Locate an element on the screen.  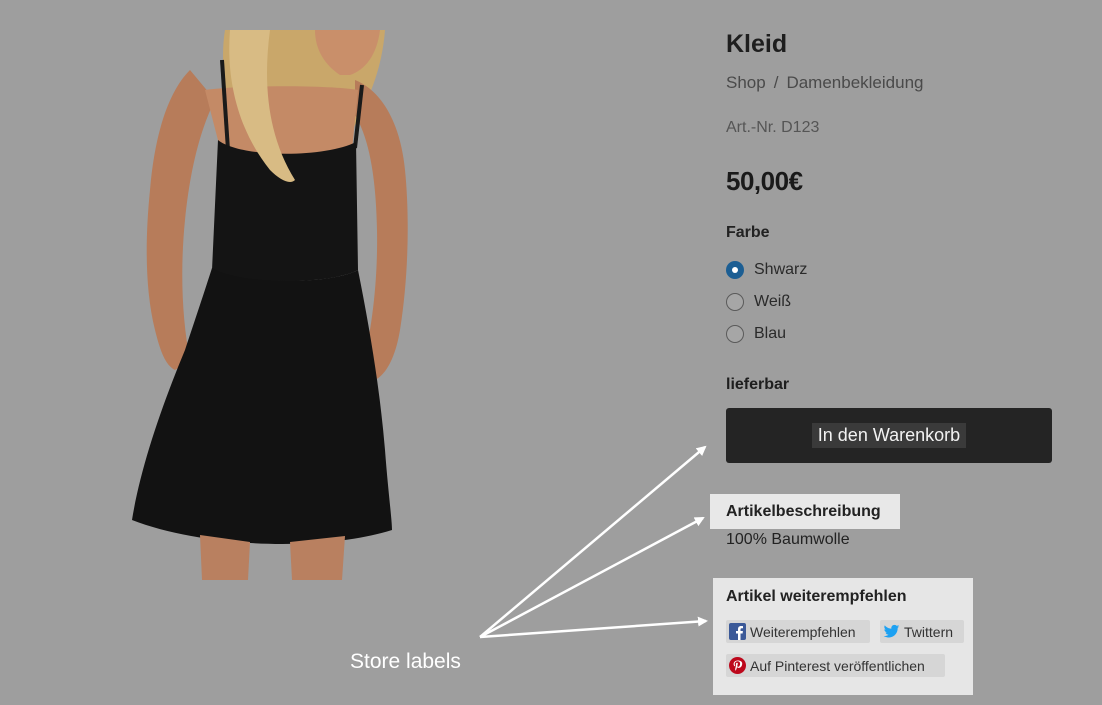
twitter-share-button: Twittern is located at coordinates (922, 631).